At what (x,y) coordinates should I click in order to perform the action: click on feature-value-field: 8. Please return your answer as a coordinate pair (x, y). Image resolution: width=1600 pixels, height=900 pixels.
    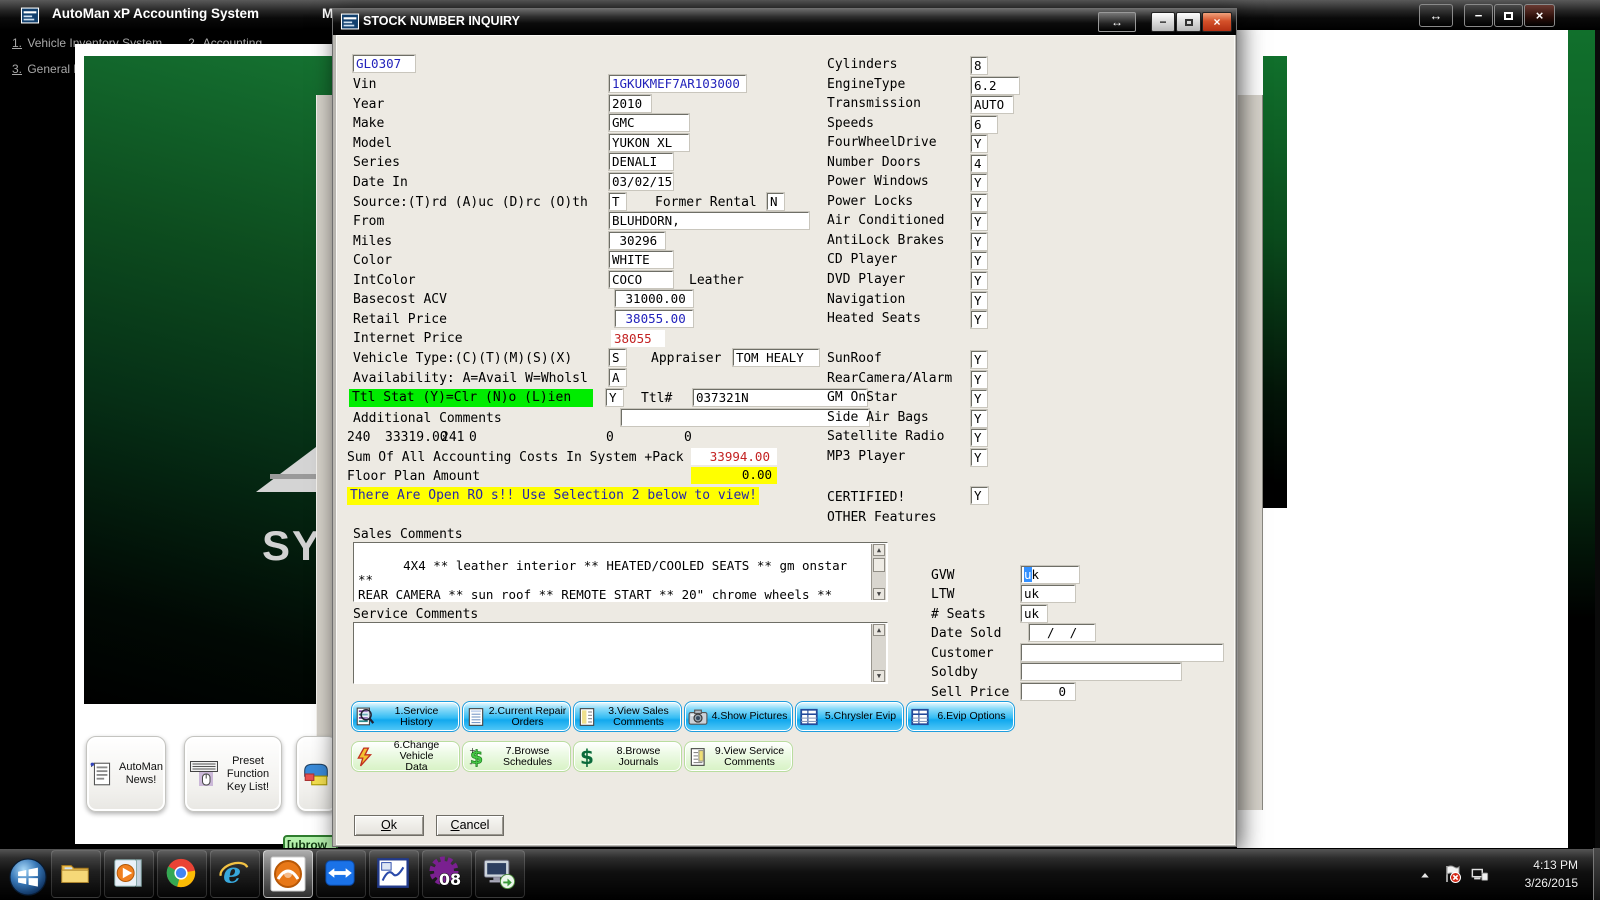
    Looking at the image, I should click on (979, 65).